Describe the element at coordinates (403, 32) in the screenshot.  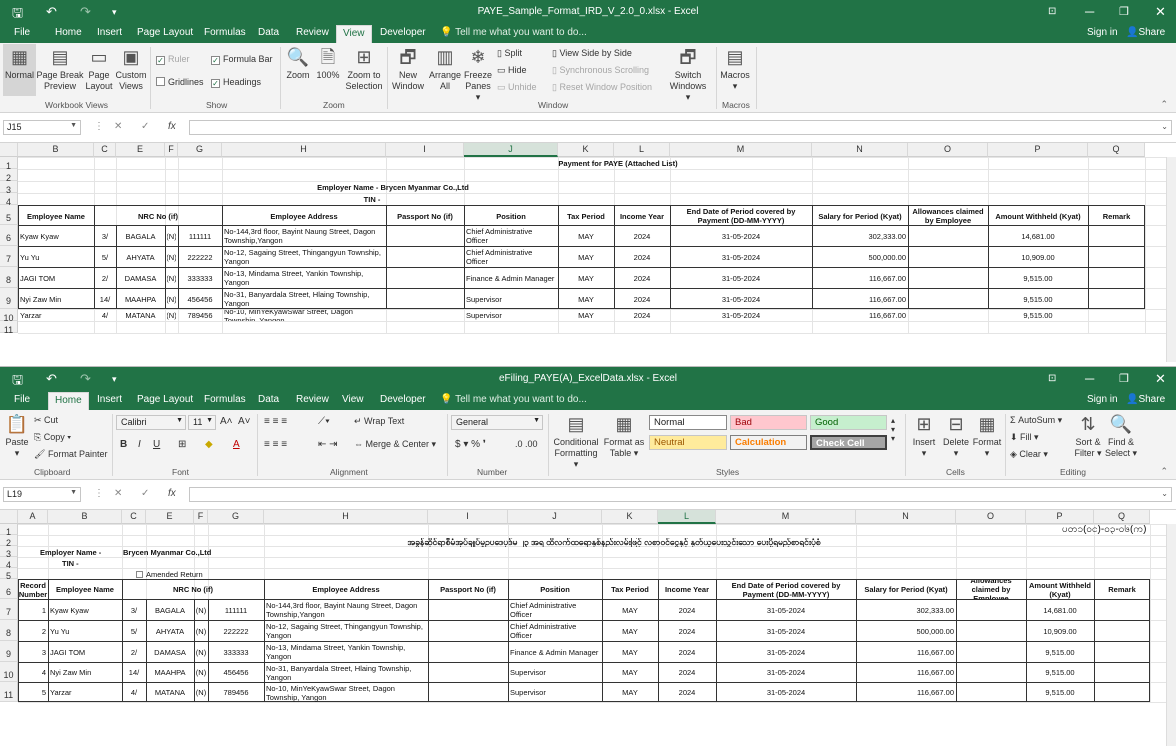
I see `tab-developer: Developer` at that location.